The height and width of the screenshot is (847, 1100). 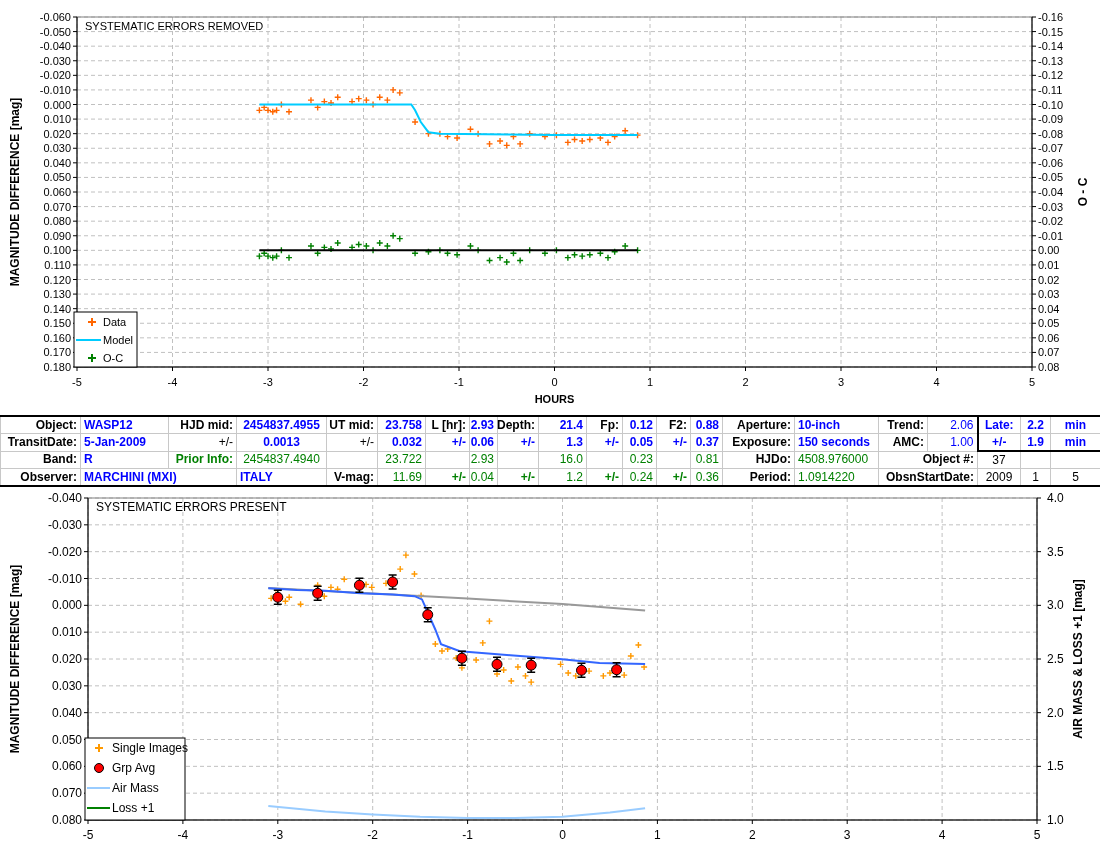 I want to click on tick-label: 0.08, so click(x=1049, y=367).